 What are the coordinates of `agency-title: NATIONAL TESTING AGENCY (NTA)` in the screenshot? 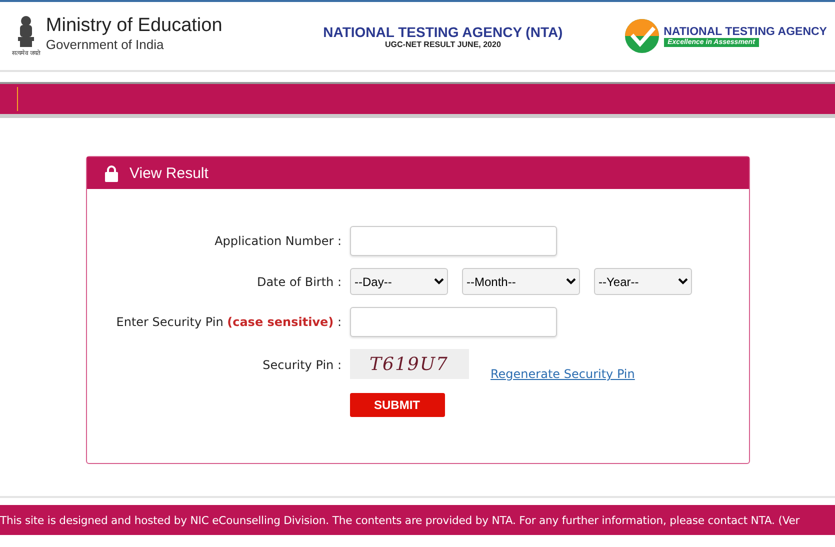 It's located at (443, 32).